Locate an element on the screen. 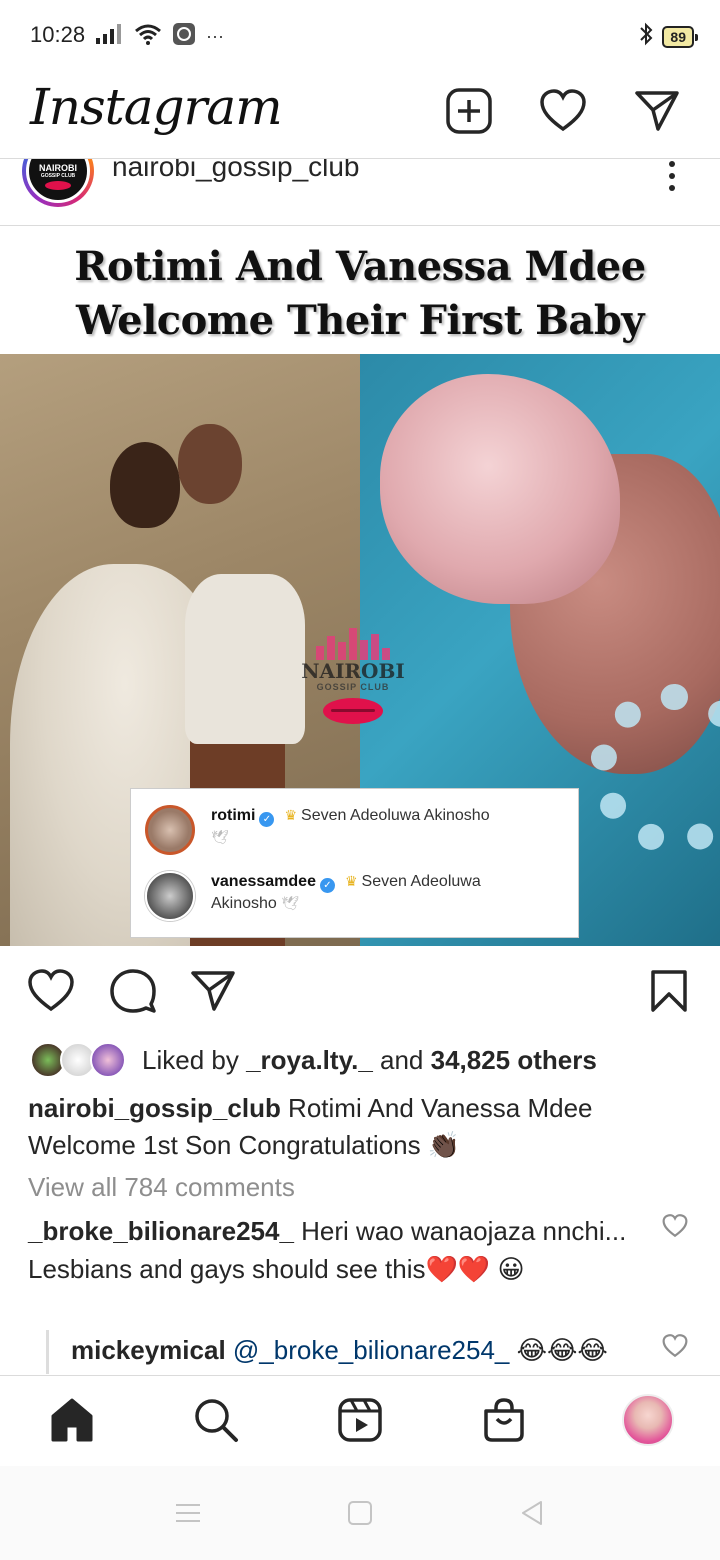 The image size is (720, 1560). man-head-shape is located at coordinates (210, 464).